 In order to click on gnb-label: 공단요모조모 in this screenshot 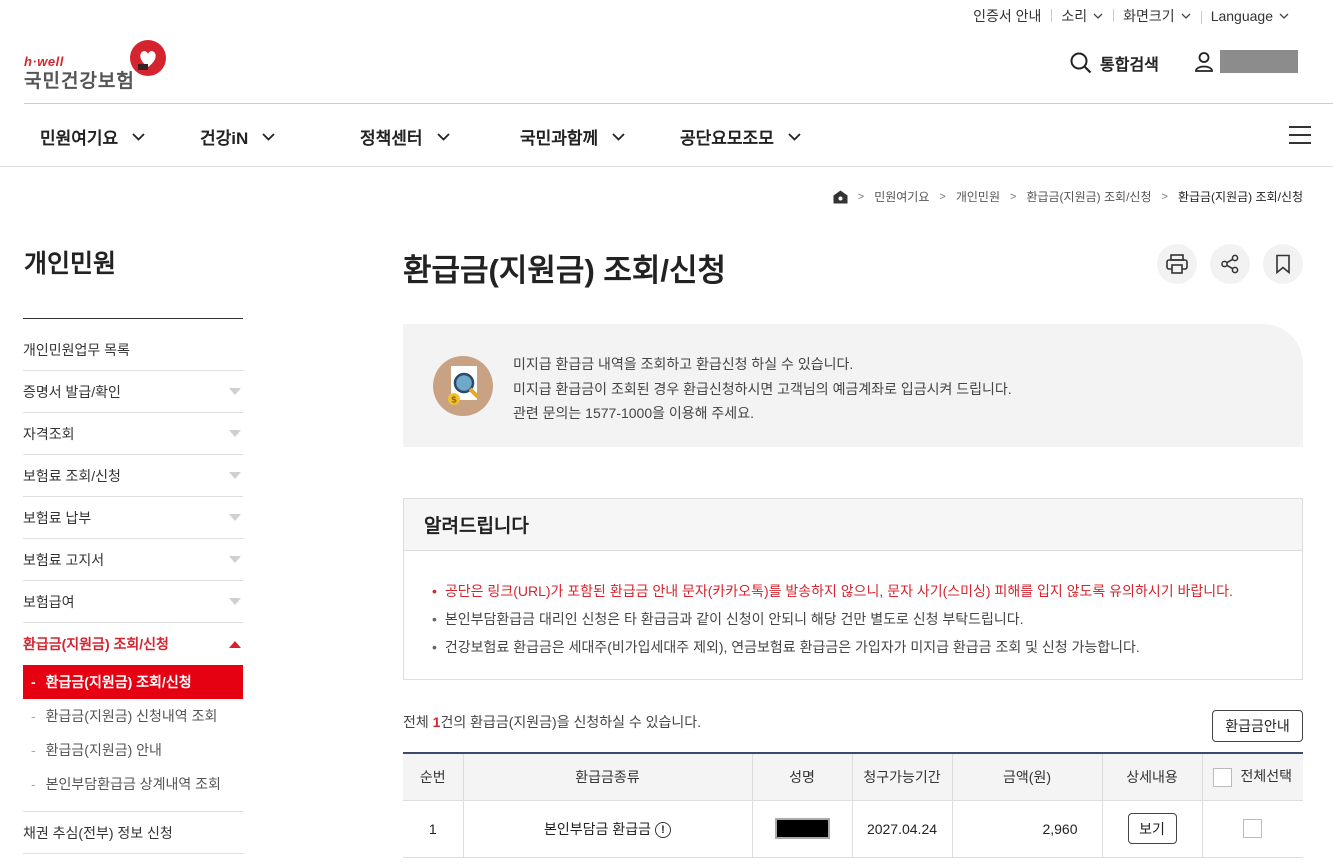, I will do `click(727, 138)`.